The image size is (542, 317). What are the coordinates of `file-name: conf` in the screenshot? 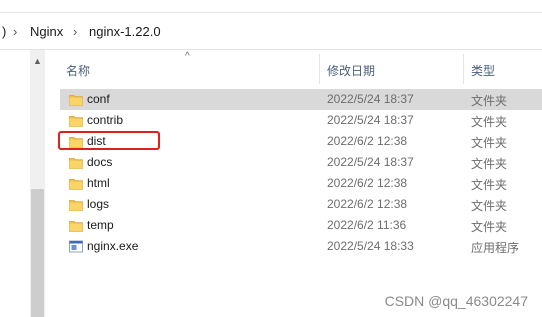 It's located at (98, 99).